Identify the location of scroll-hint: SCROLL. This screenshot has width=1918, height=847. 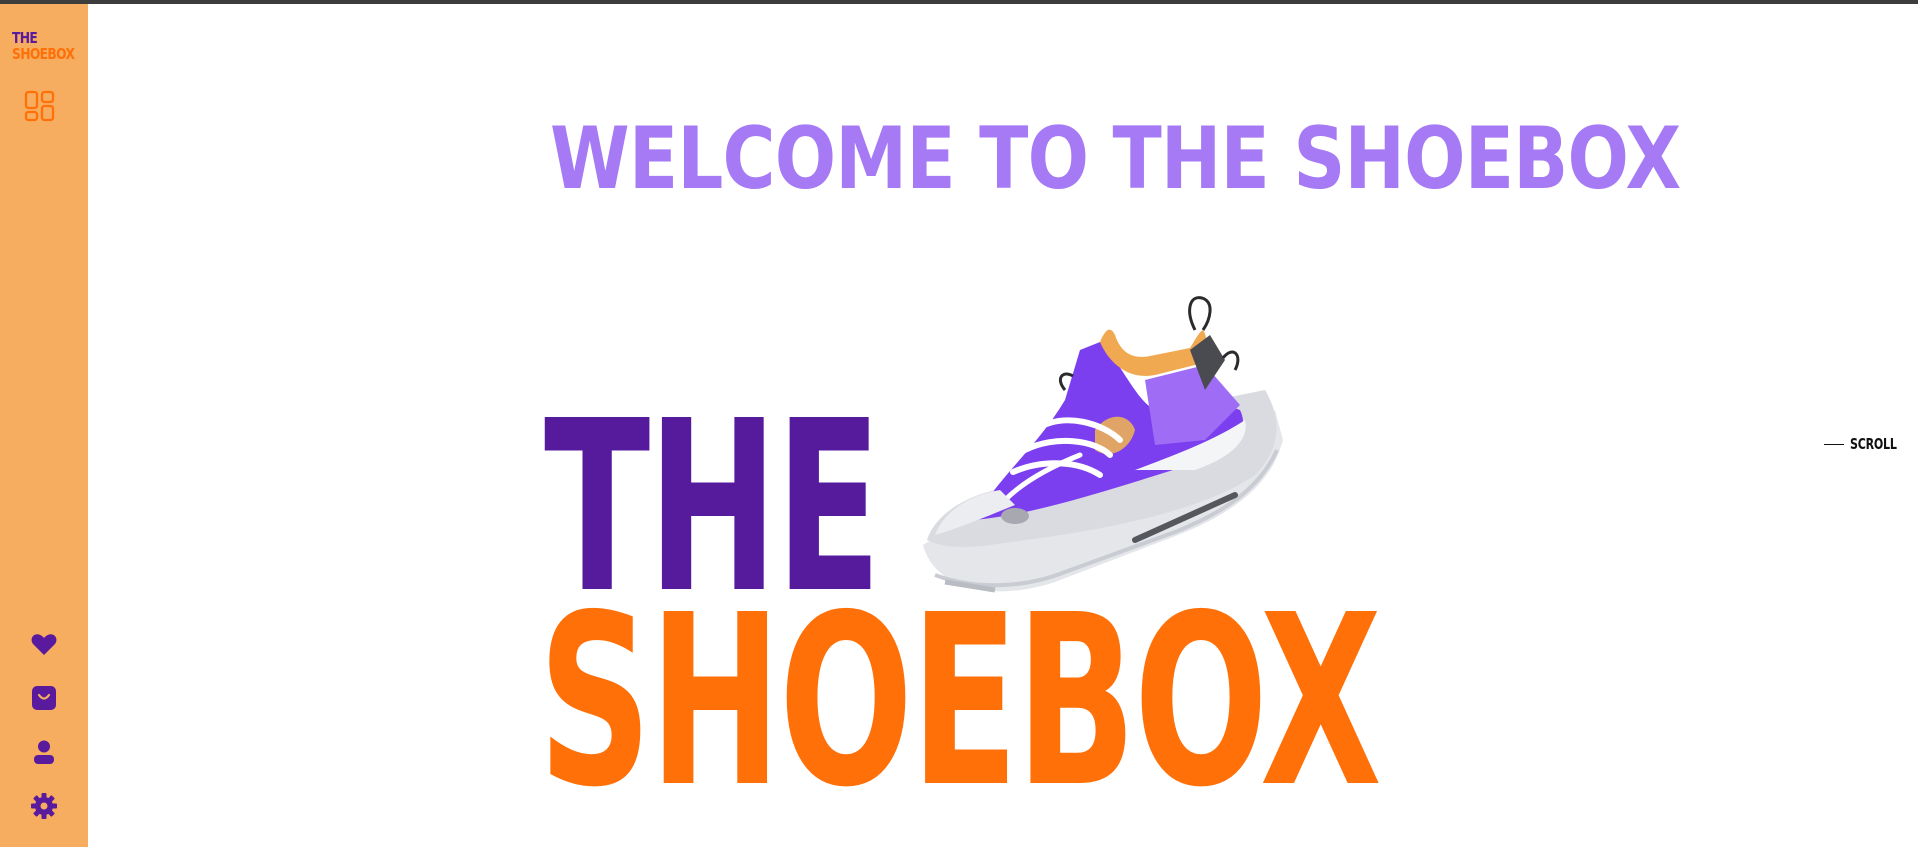
(1865, 444).